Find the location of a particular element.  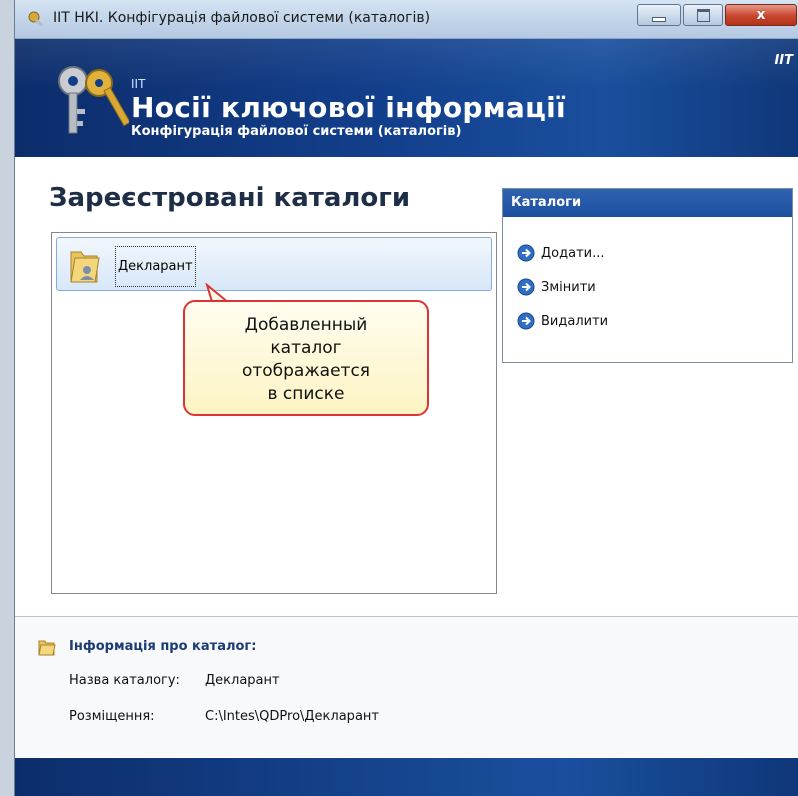

brand-small-label: IIT is located at coordinates (138, 84).